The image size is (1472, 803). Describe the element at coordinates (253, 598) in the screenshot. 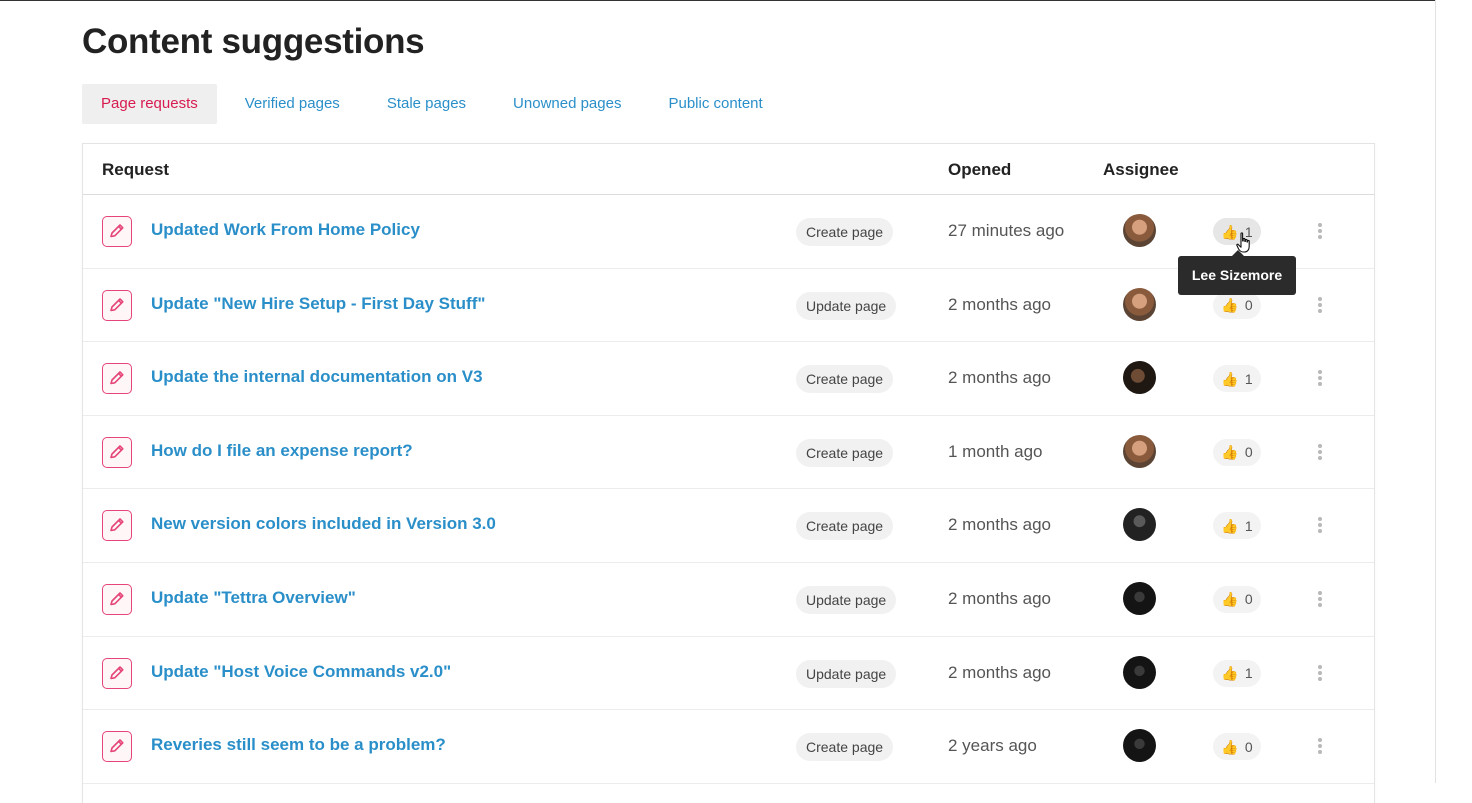

I see `request-title-link: Update "Tettra Overview"` at that location.